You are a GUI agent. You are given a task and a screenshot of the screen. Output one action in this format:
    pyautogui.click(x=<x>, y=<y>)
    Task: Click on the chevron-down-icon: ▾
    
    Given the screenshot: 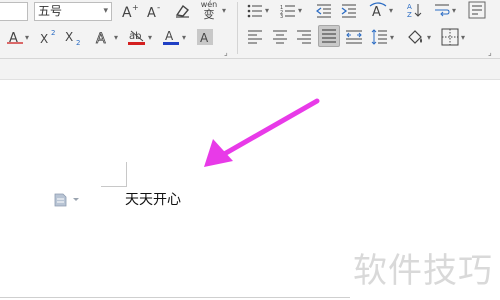 What is the action you would take?
    pyautogui.click(x=105, y=11)
    